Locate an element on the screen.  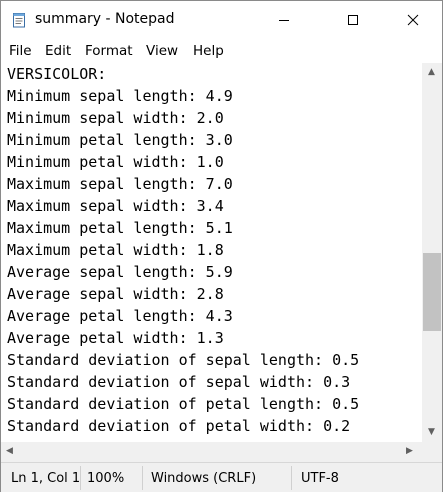
notepad-icon is located at coordinates (19, 20).